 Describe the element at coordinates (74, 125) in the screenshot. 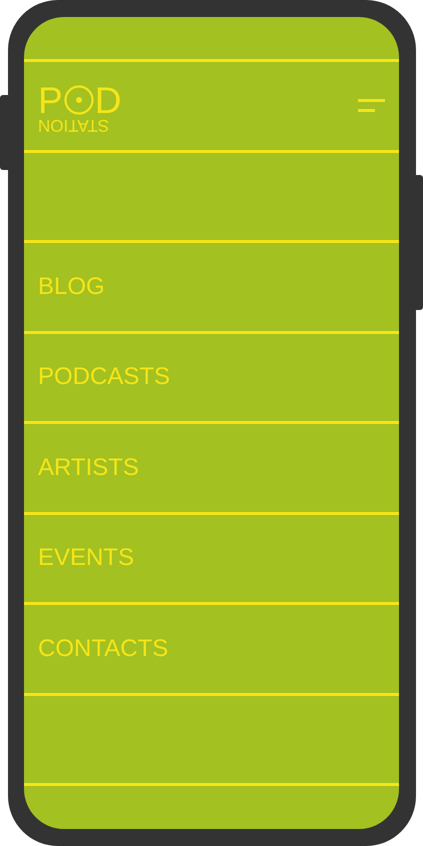

I see `logo-subtitle: STATION` at that location.